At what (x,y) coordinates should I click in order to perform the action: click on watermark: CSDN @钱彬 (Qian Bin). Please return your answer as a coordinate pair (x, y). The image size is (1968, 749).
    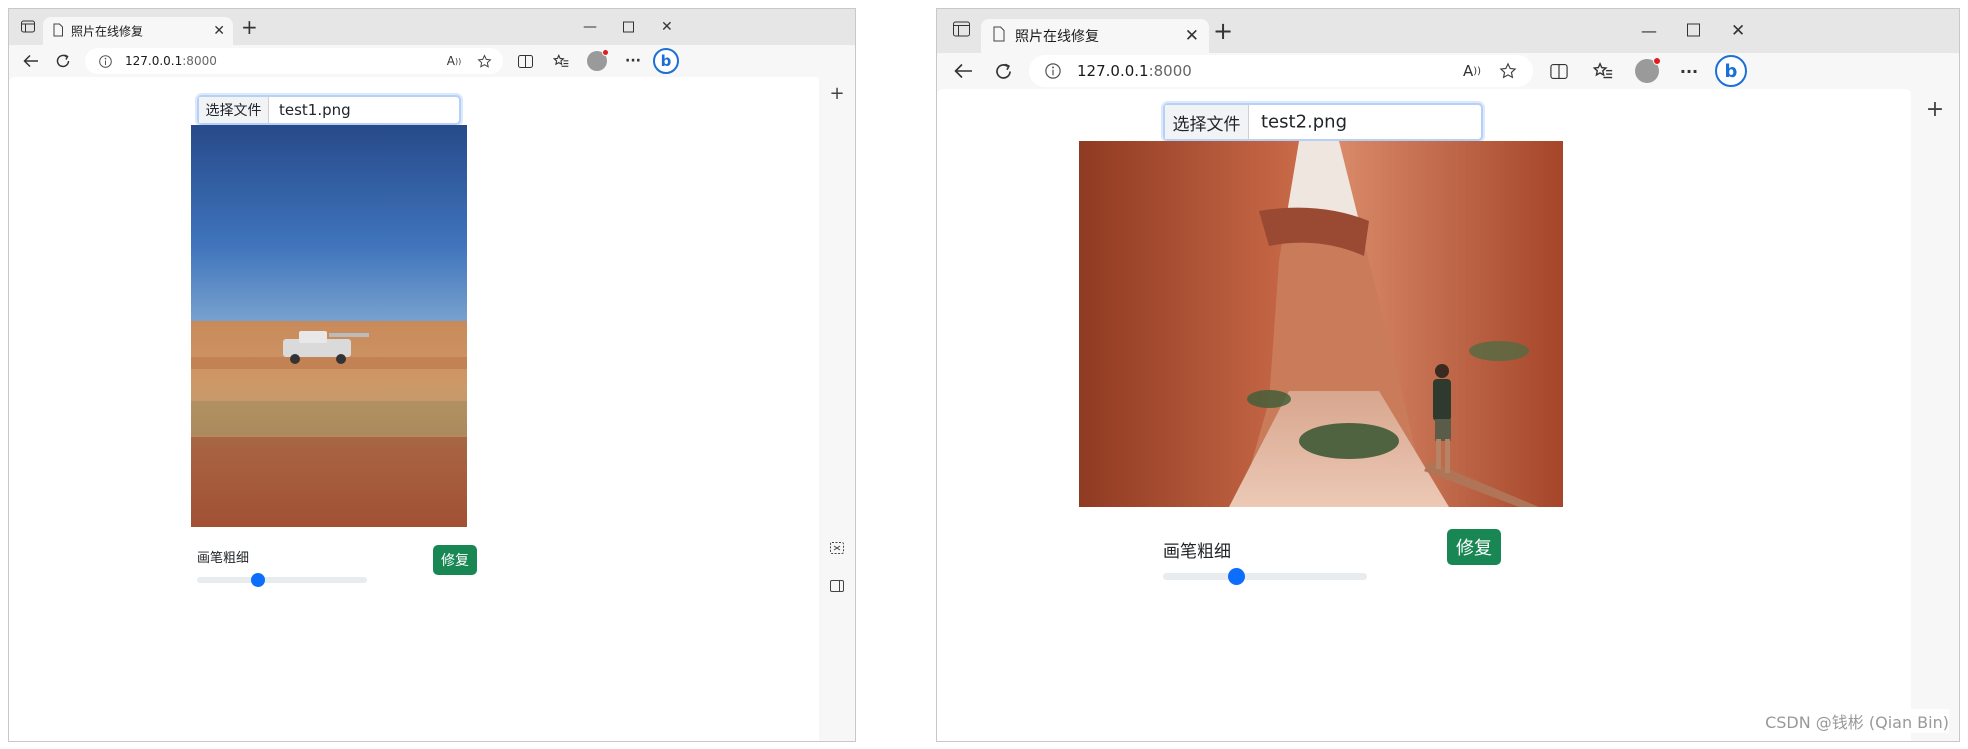
    Looking at the image, I should click on (1857, 721).